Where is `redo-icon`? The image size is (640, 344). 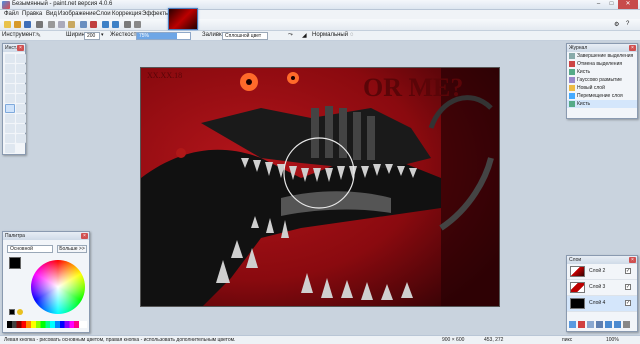 redo-icon is located at coordinates (115, 24).